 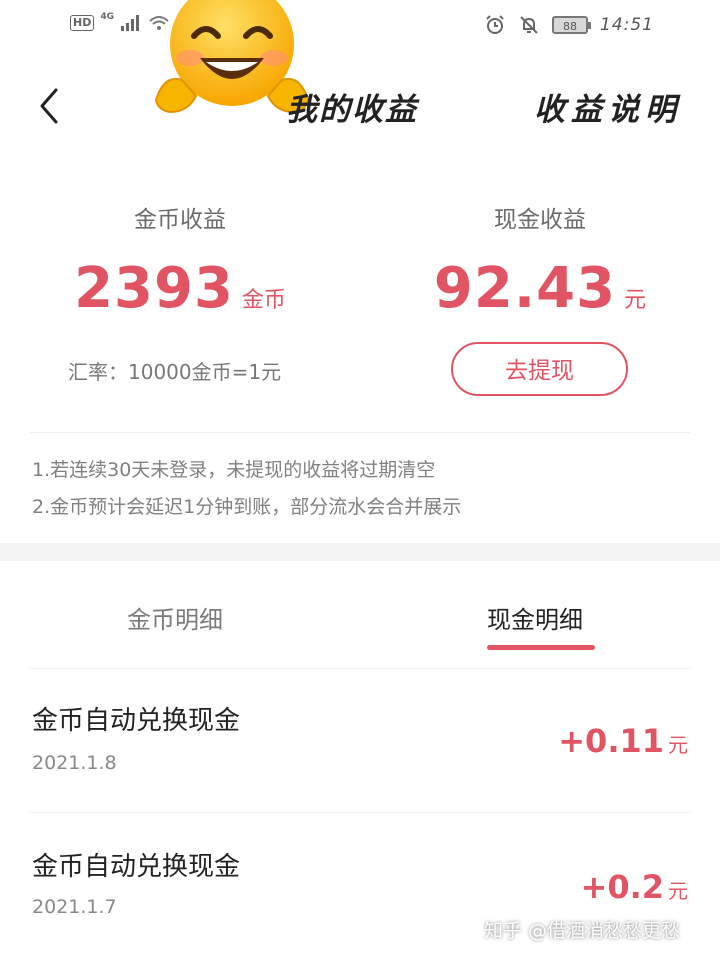 What do you see at coordinates (130, 23) in the screenshot?
I see `signal-icon` at bounding box center [130, 23].